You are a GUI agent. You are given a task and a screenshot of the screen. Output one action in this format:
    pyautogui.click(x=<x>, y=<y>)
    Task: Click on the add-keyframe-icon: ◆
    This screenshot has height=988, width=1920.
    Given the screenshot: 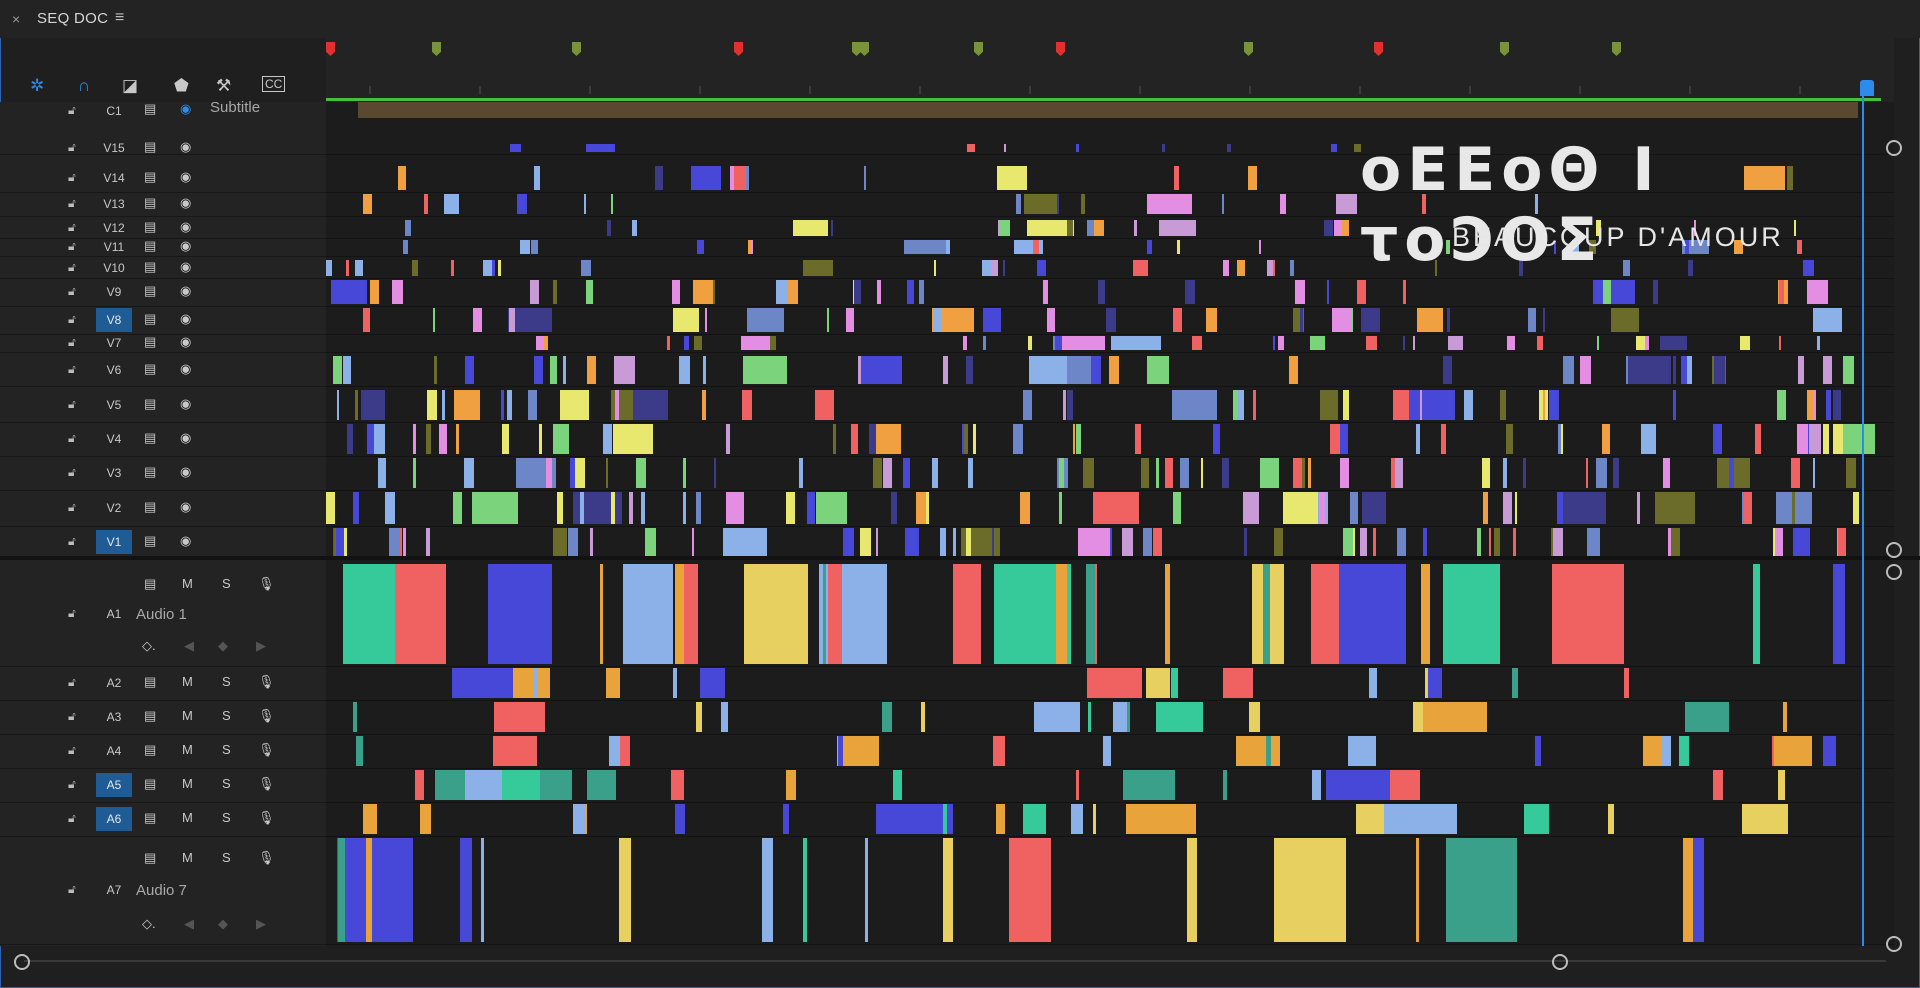 What is the action you would take?
    pyautogui.click(x=223, y=924)
    